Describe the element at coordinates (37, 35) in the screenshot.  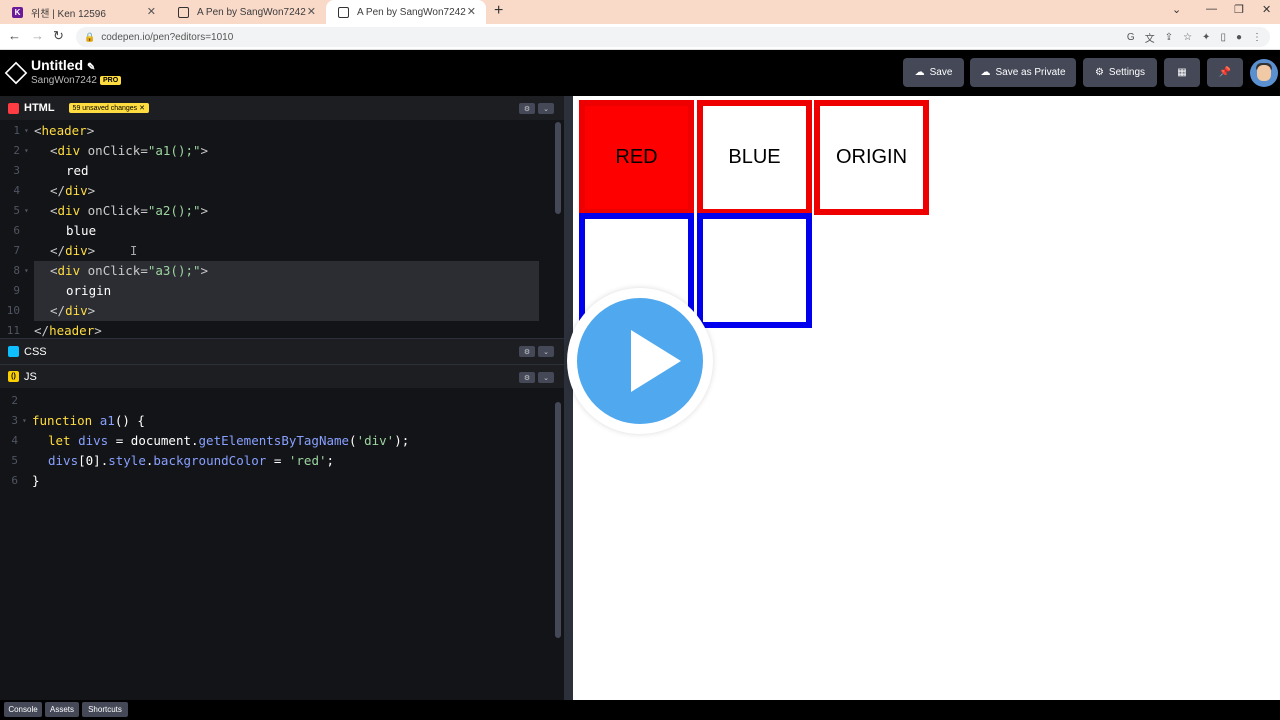
I see `forward-icon: →` at that location.